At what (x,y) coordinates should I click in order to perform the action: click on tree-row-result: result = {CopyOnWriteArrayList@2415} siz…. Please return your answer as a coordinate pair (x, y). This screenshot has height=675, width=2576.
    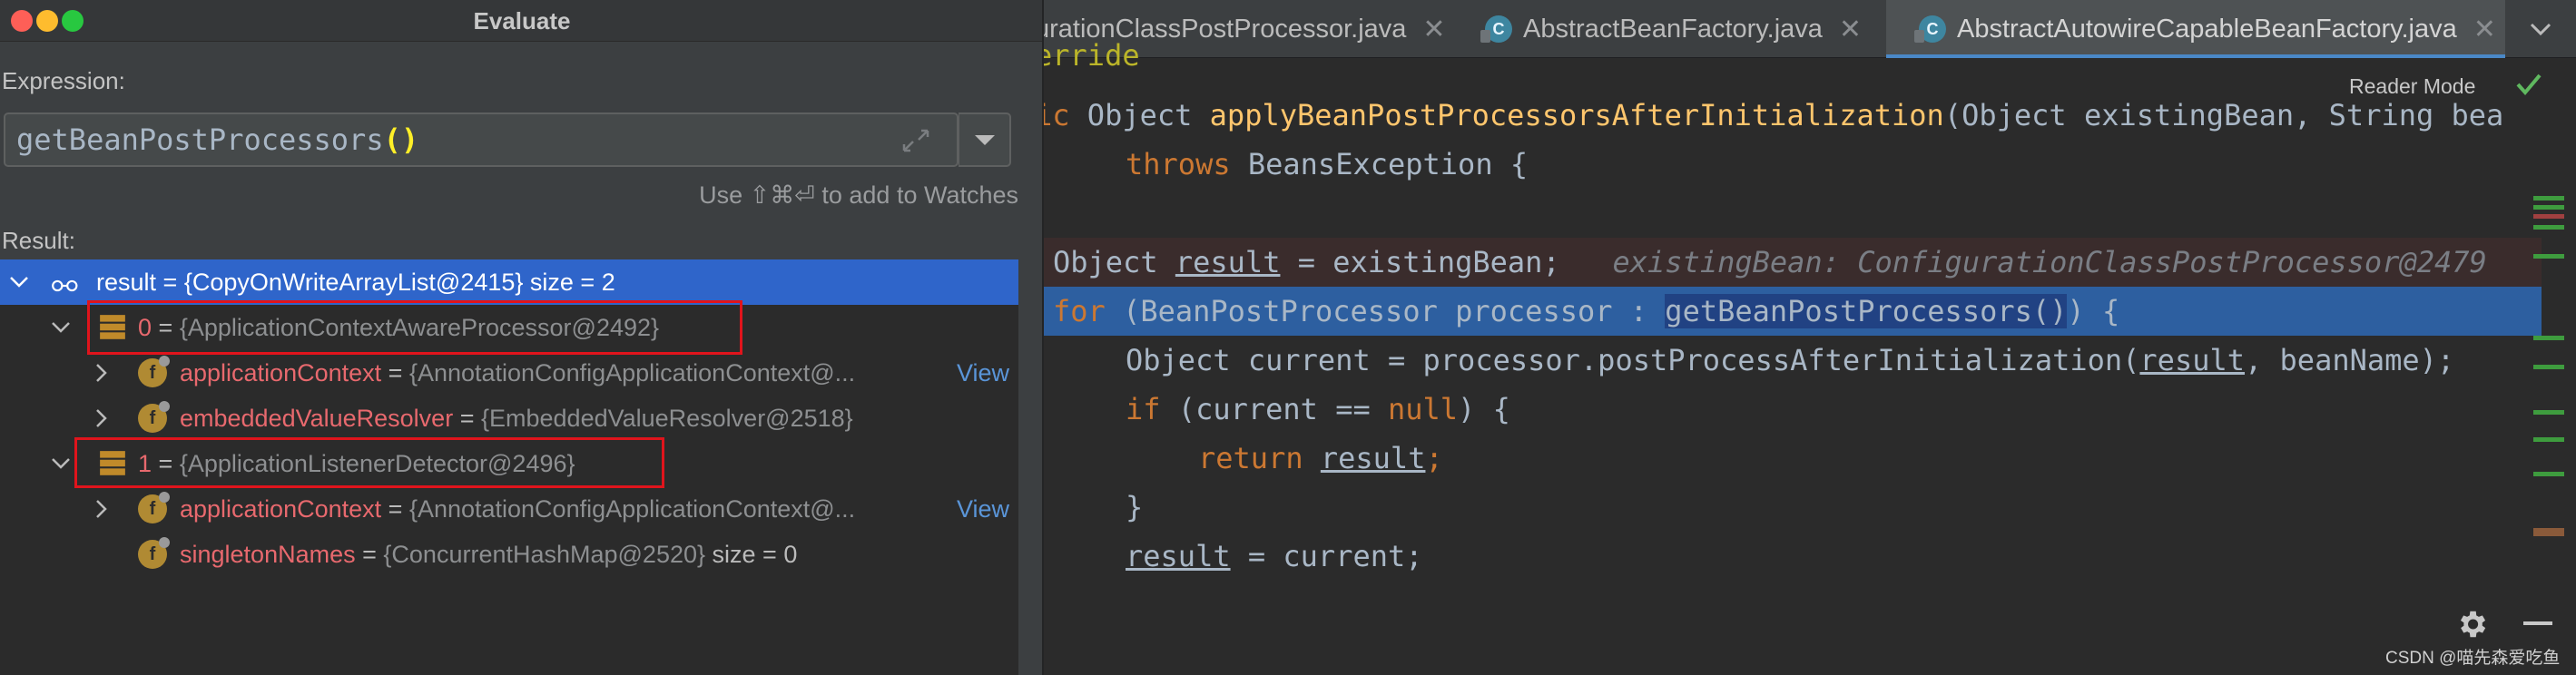
    Looking at the image, I should click on (509, 282).